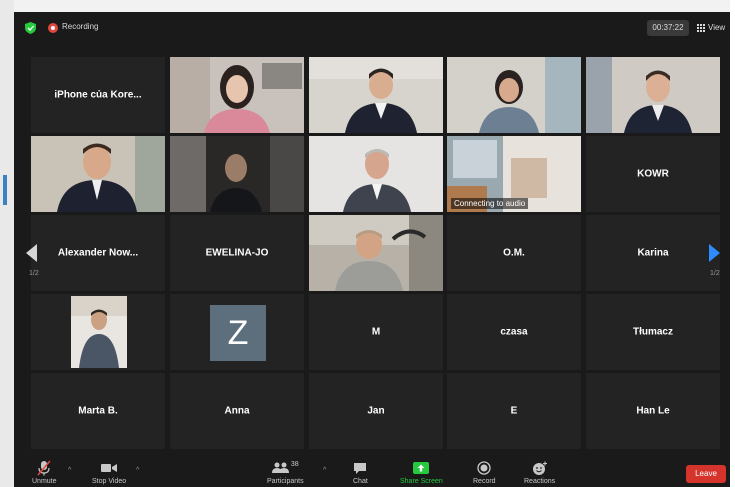 This screenshot has width=735, height=487. I want to click on share-screen-button: Share Screen, so click(421, 472).